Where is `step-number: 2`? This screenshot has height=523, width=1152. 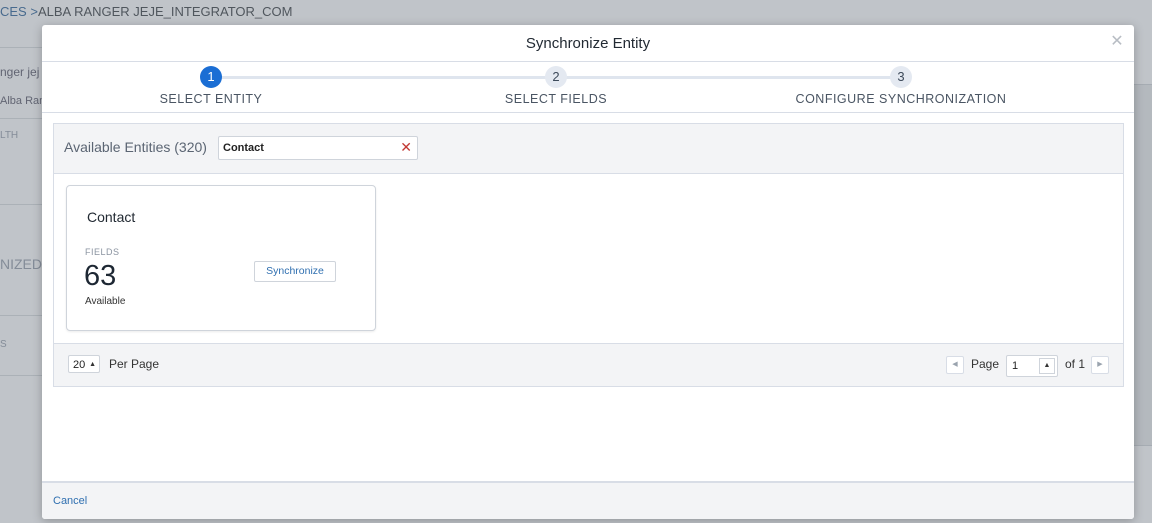
step-number: 2 is located at coordinates (556, 77).